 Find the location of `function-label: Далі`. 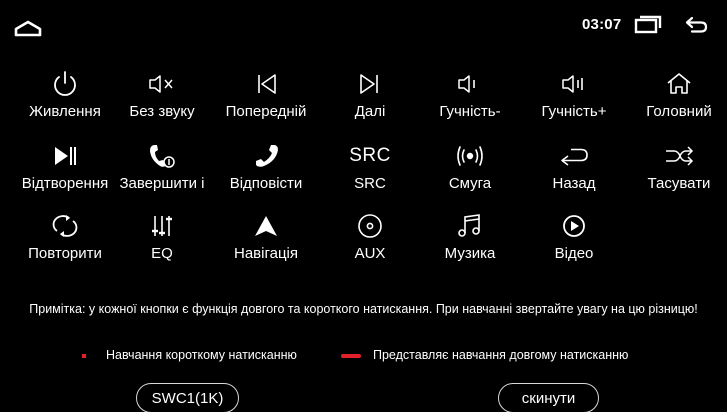

function-label: Далі is located at coordinates (370, 111).